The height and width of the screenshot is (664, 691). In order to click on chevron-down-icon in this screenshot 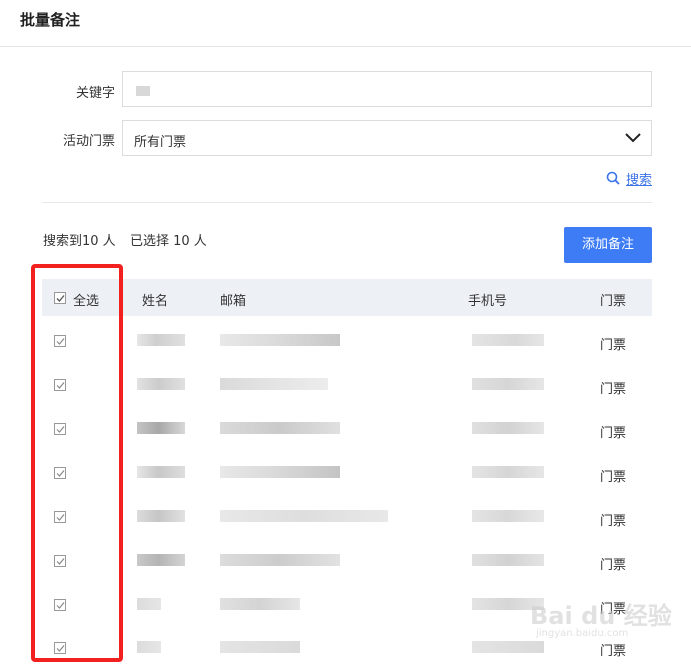, I will do `click(633, 138)`.